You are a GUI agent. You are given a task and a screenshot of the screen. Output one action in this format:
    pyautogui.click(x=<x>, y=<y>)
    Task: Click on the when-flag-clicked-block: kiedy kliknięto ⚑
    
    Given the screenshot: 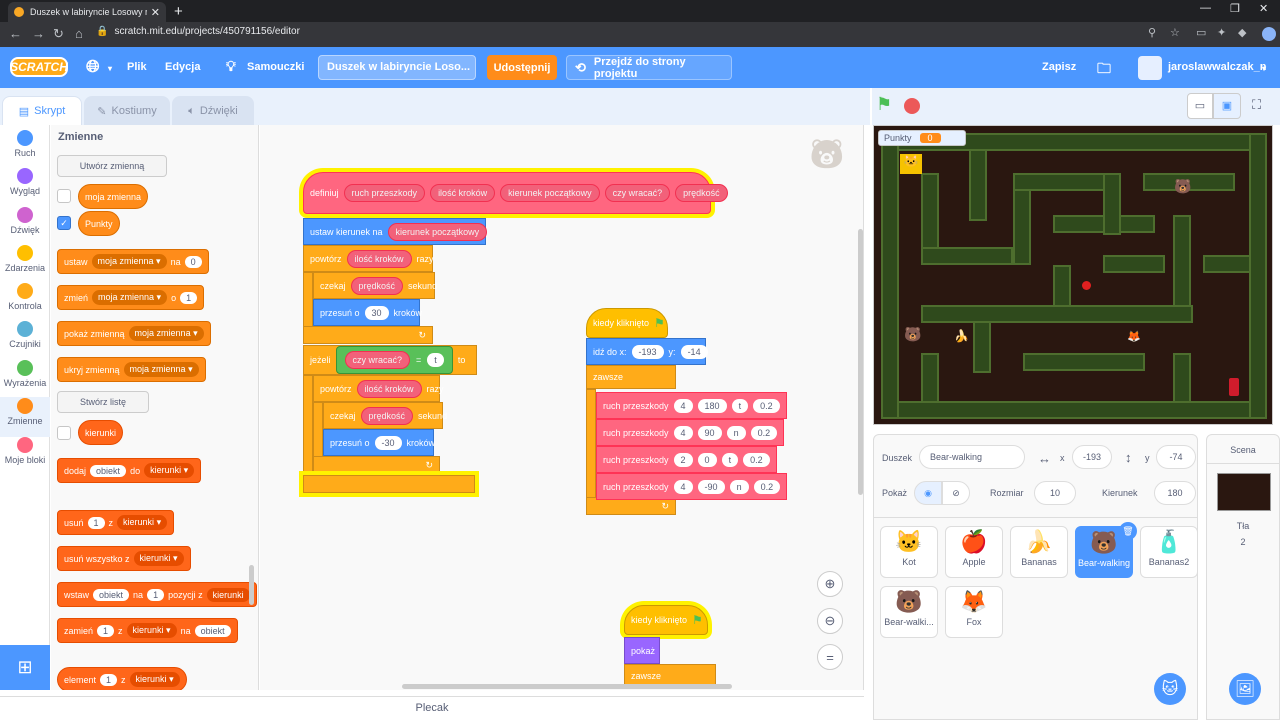 What is the action you would take?
    pyautogui.click(x=627, y=323)
    